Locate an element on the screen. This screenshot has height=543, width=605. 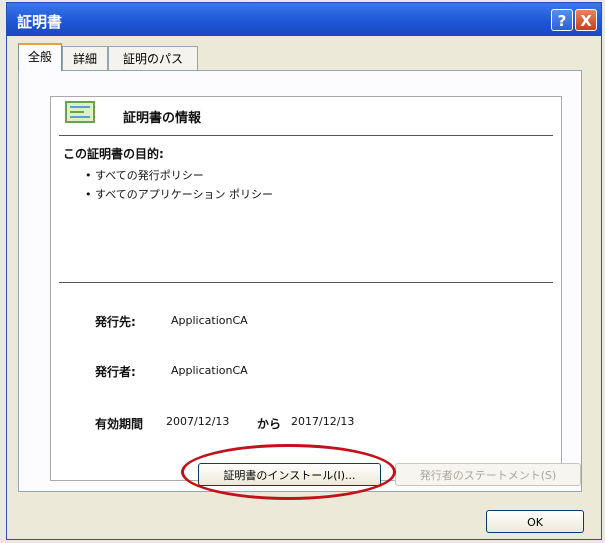
certificate-info-heading: 証明書の情報 is located at coordinates (162, 118).